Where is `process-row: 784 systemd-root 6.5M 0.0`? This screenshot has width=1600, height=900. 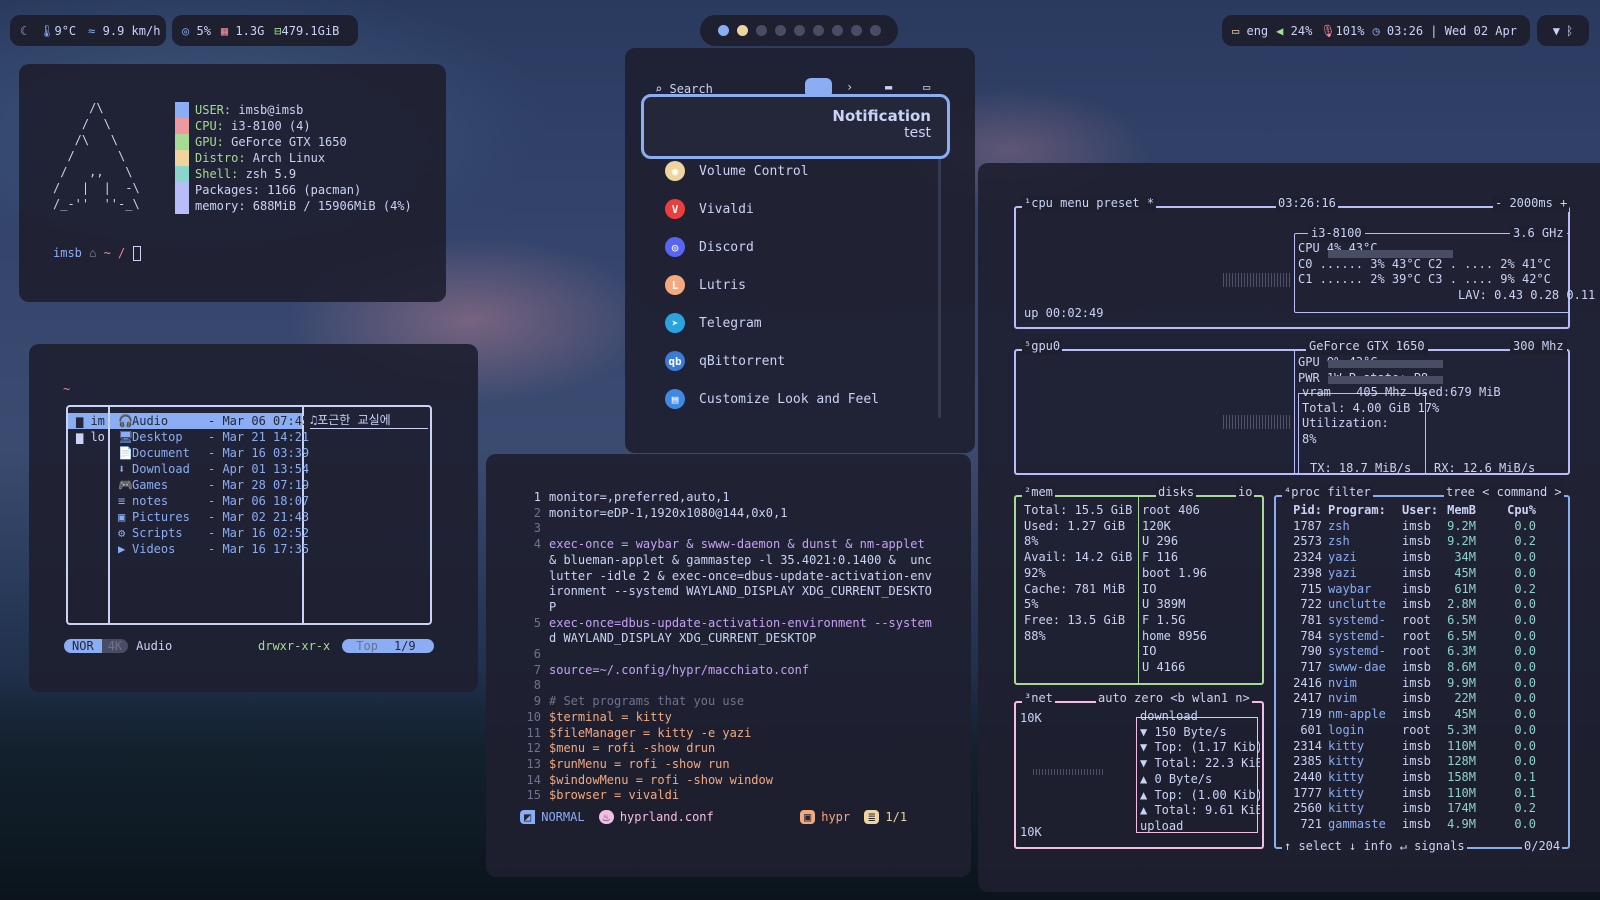
process-row: 784 systemd-root 6.5M 0.0 is located at coordinates (1422, 637).